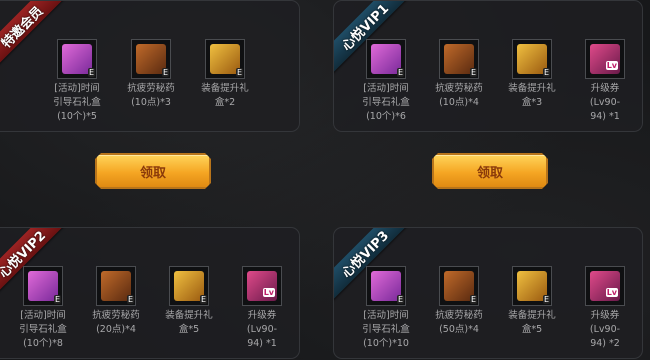 This screenshot has width=650, height=360. I want to click on item-label: [活动]时间 引导石礼盒 (10个)*8, so click(43, 329).